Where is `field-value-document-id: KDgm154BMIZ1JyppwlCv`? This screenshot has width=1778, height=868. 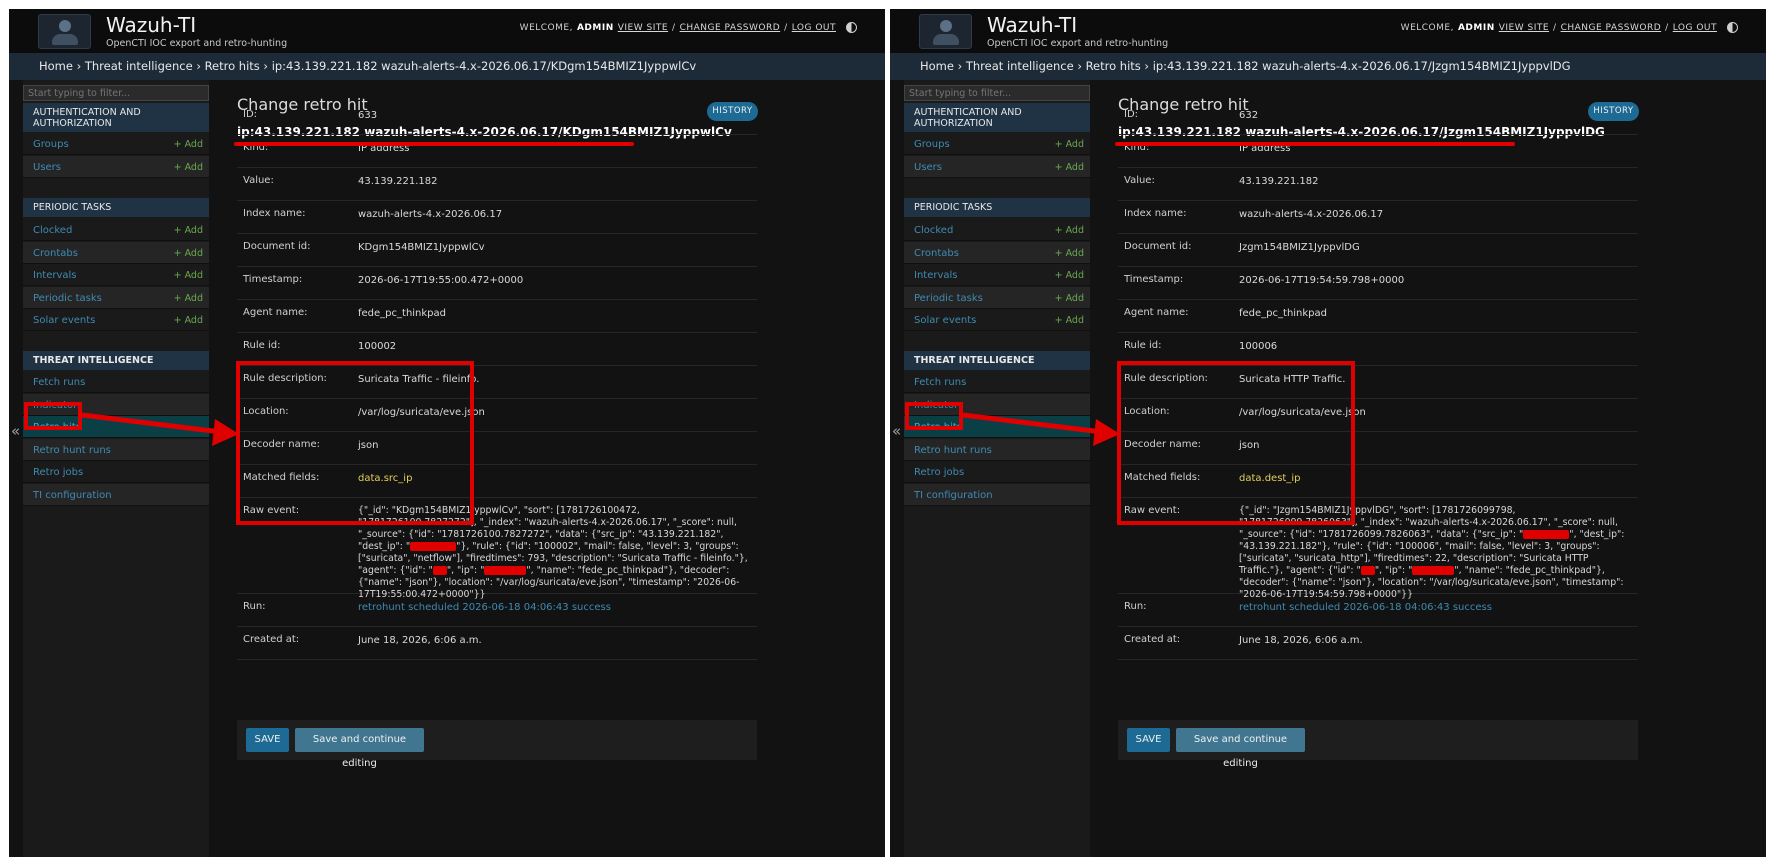 field-value-document-id: KDgm154BMIZ1JyppwlCv is located at coordinates (421, 247).